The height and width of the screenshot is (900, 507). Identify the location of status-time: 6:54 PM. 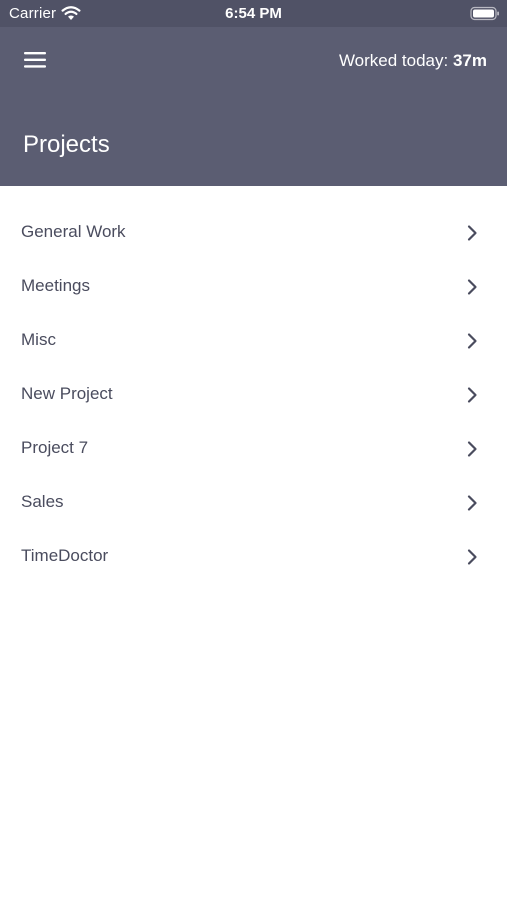
(253, 13).